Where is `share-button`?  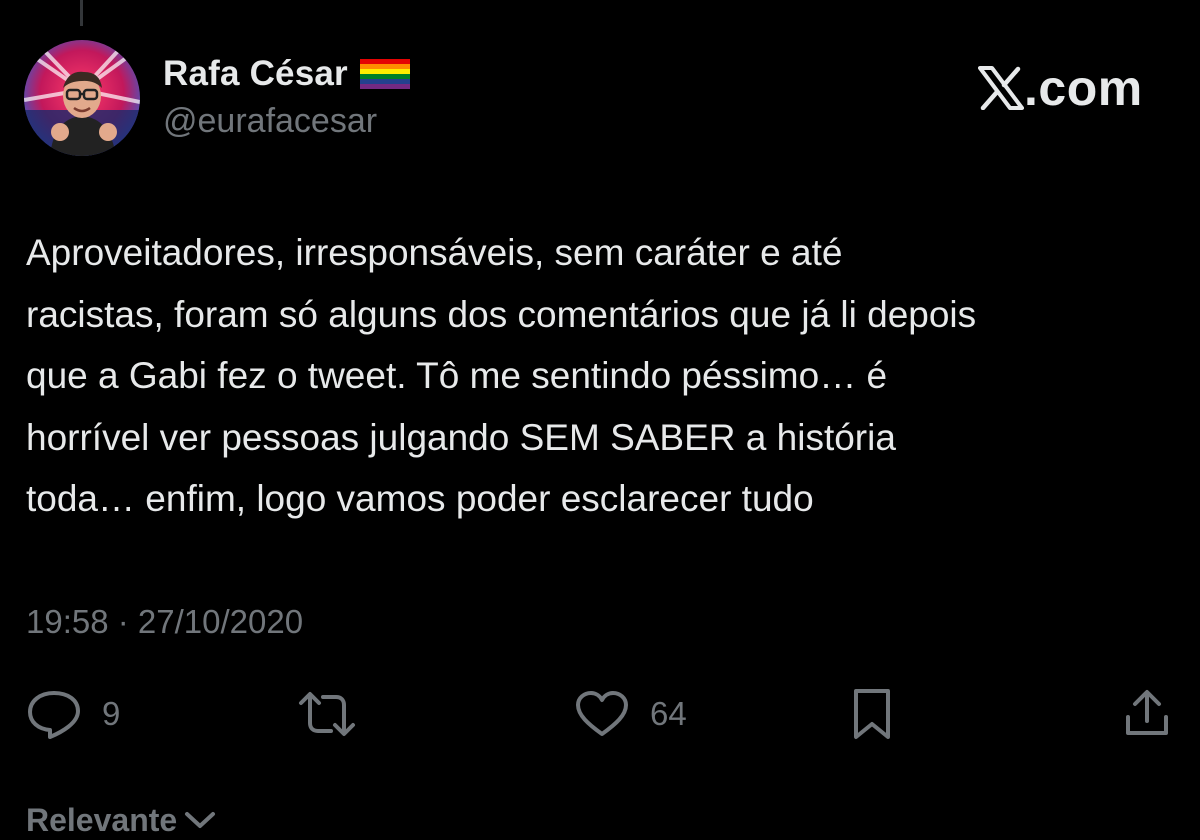
share-button is located at coordinates (1147, 714).